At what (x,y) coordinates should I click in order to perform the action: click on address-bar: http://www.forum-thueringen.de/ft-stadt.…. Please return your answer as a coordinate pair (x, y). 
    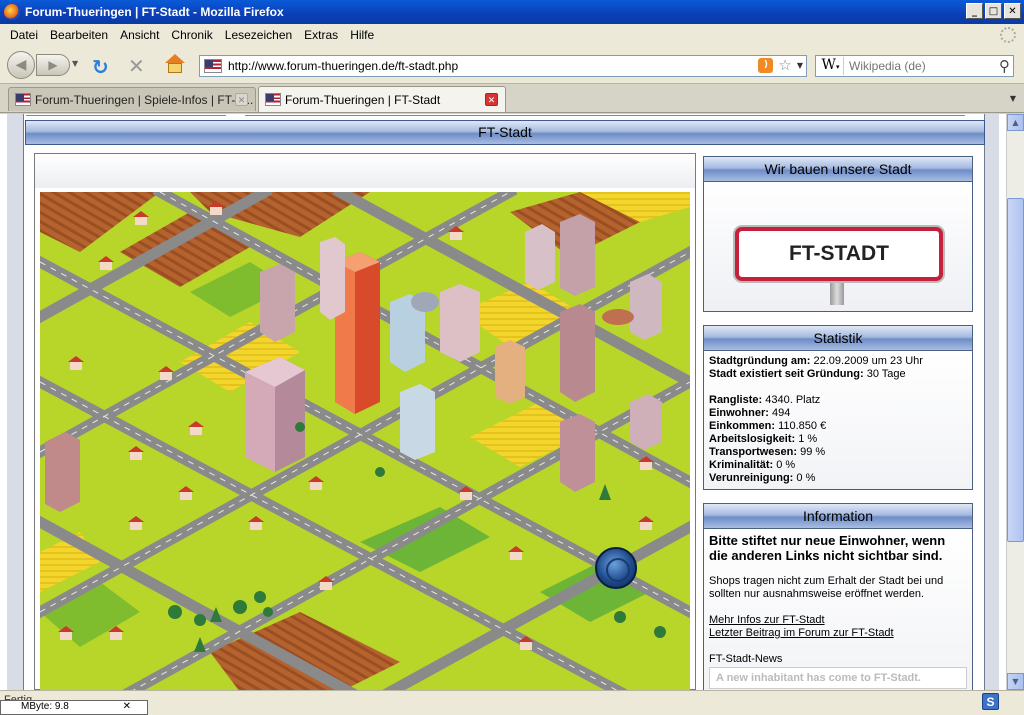
    Looking at the image, I should click on (503, 66).